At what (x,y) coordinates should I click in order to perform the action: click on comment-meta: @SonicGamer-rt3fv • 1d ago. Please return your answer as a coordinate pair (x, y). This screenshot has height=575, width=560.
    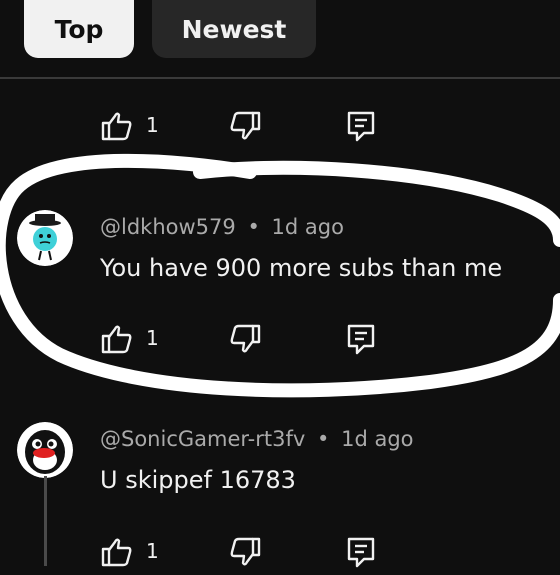
    Looking at the image, I should click on (257, 439).